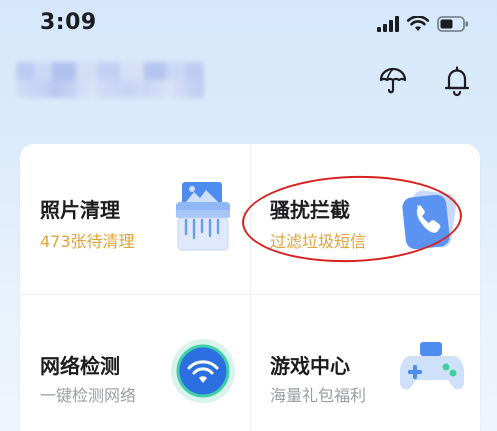  I want to click on tile-subtitle: 过滤垃圾短信, so click(318, 241).